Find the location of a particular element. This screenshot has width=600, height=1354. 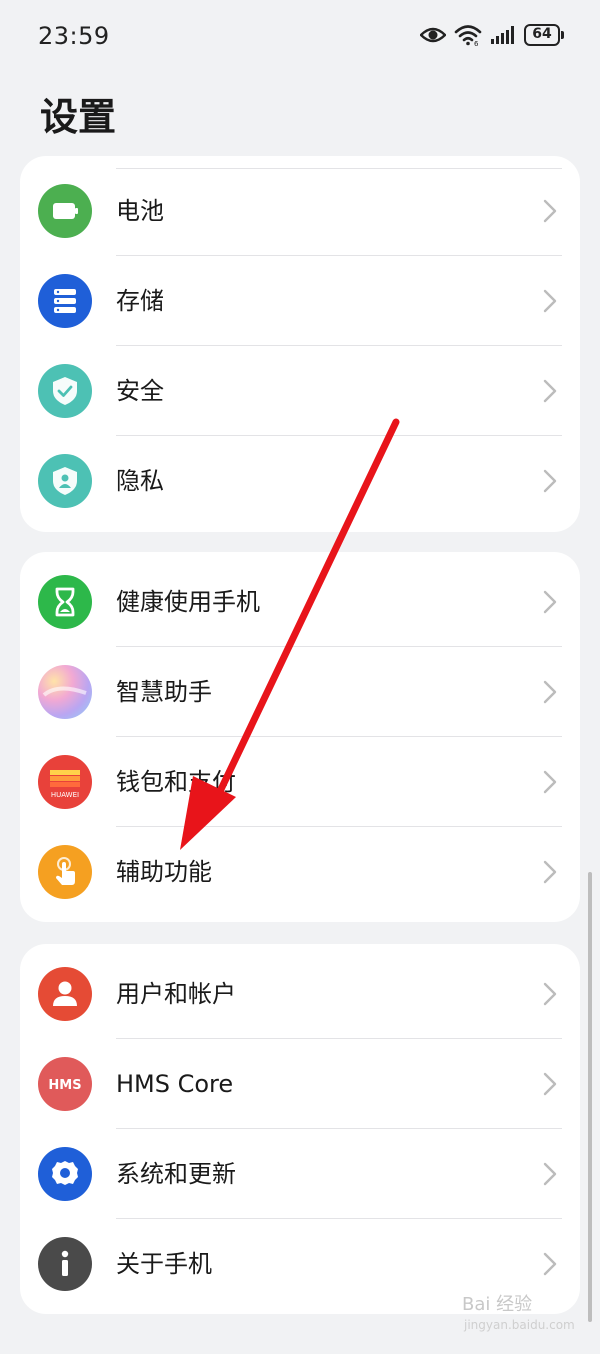

page-title: 设置 is located at coordinates (78, 117).